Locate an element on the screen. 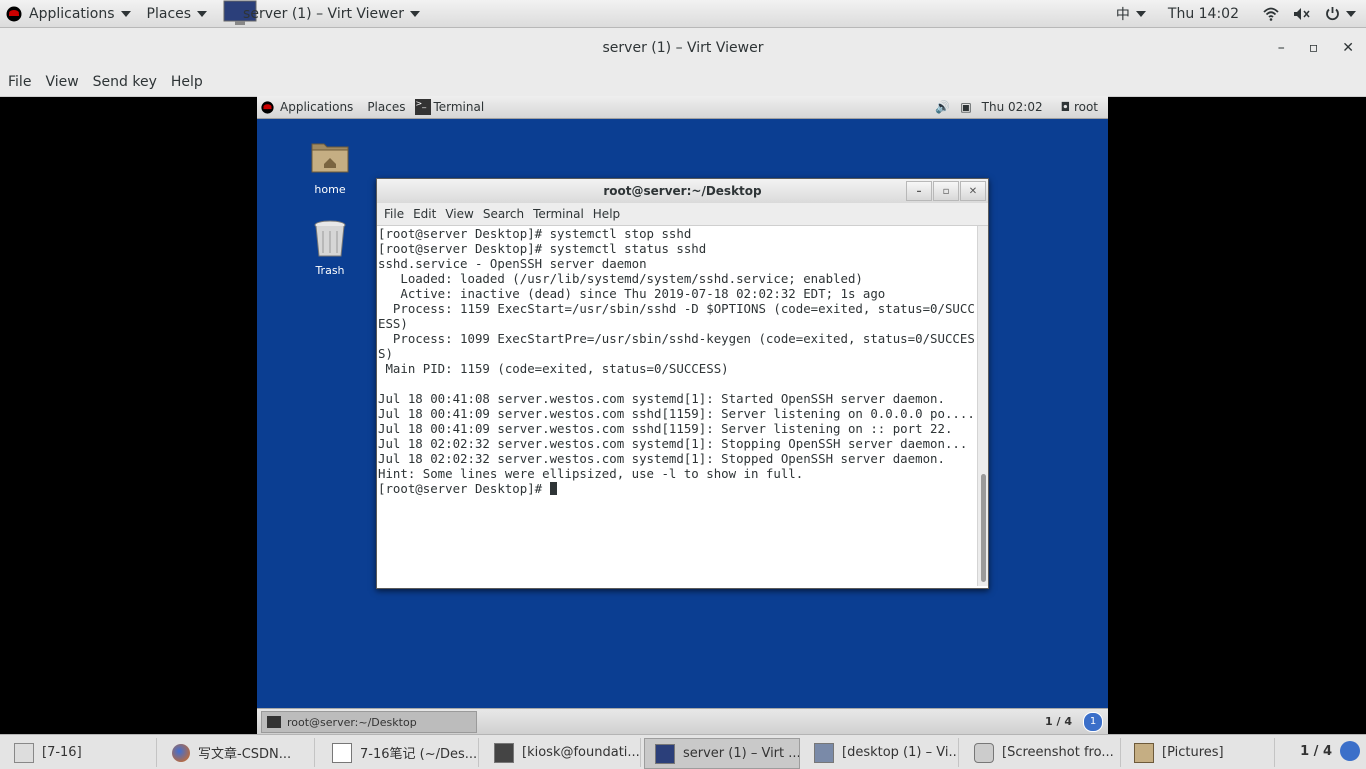  terminal-line: sshd.service - OpenSSH server daemon is located at coordinates (512, 263).